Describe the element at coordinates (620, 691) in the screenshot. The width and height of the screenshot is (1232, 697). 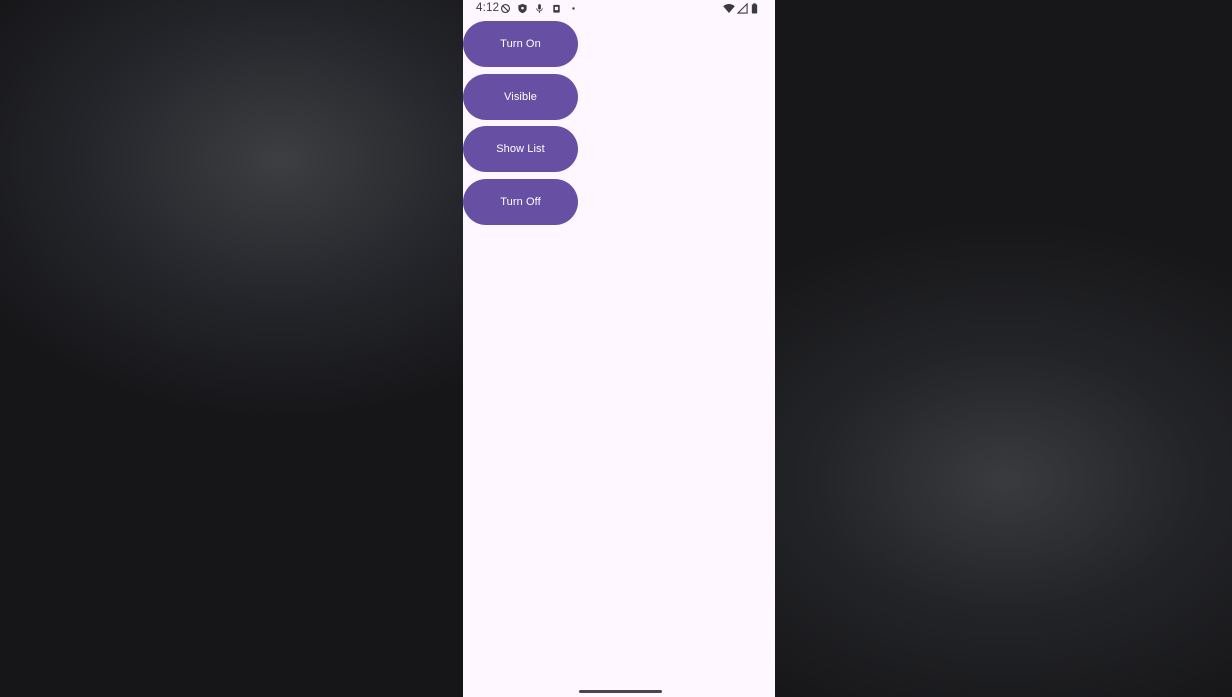
I see `gesture-nav-handle` at that location.